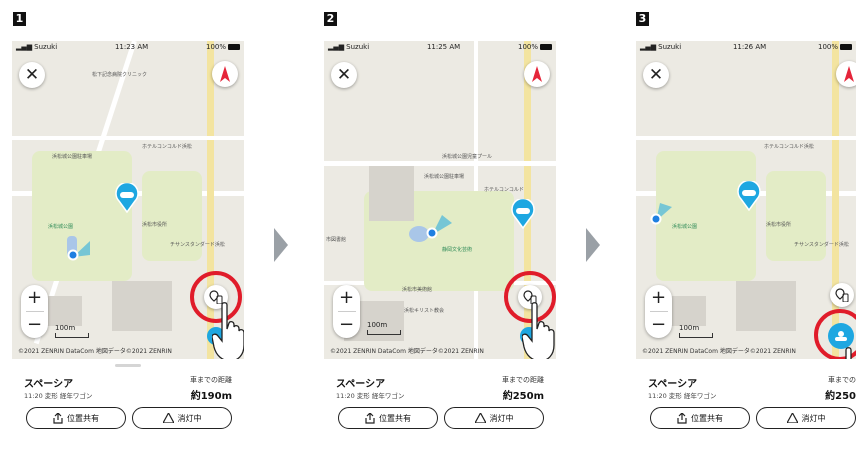 The width and height of the screenshot is (856, 449). What do you see at coordinates (120, 75) in the screenshot?
I see `map-label: 松下記念病院クリニック` at bounding box center [120, 75].